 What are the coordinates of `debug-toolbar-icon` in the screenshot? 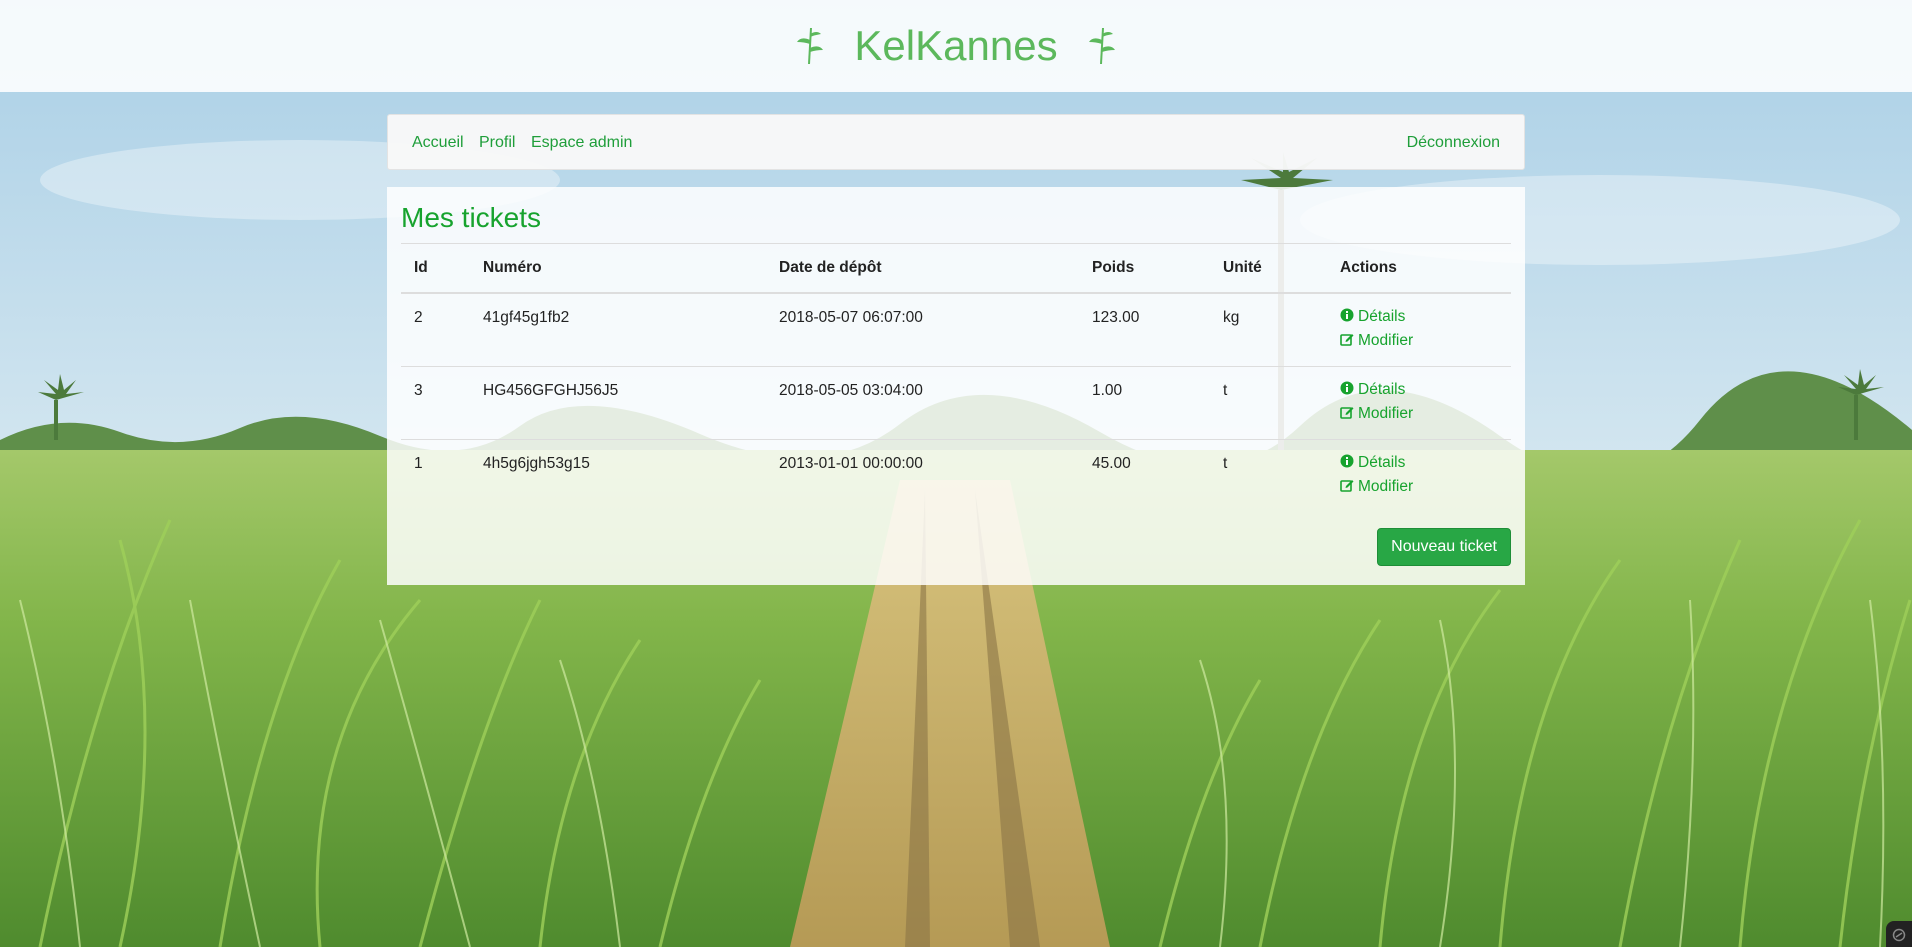 It's located at (1899, 934).